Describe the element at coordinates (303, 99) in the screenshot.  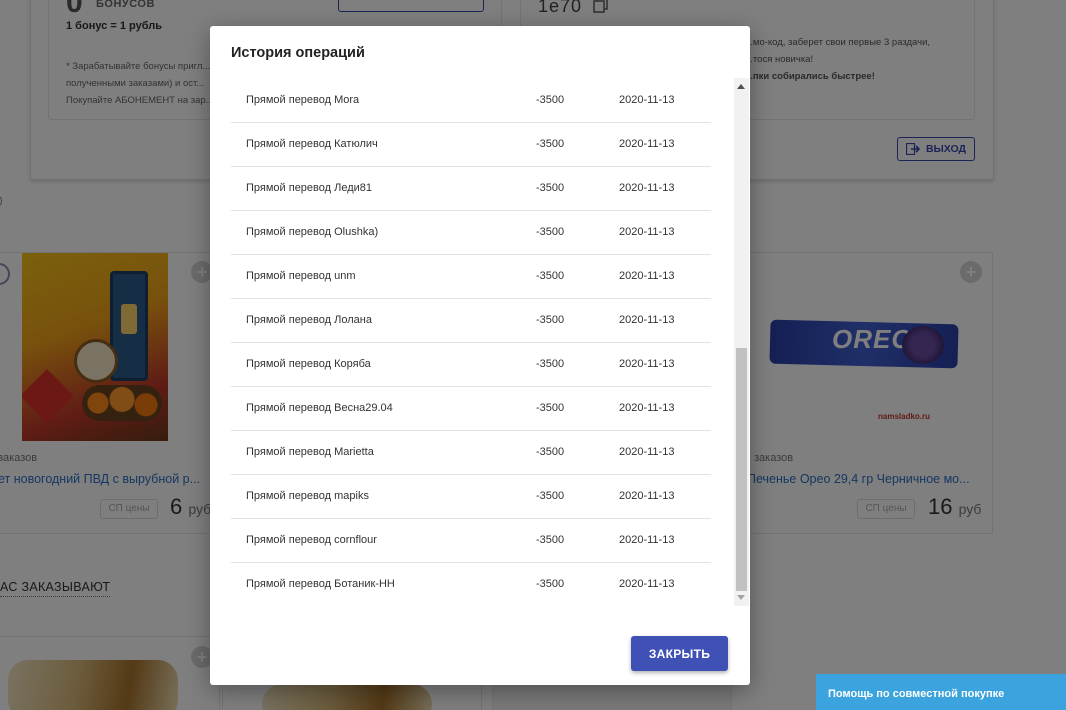
I see `operation-description: Прямой перевод Mora` at that location.